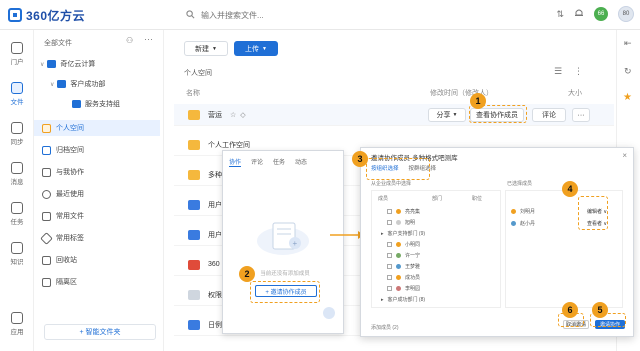  What do you see at coordinates (570, 189) in the screenshot?
I see `step-badge-4: 4` at bounding box center [570, 189].